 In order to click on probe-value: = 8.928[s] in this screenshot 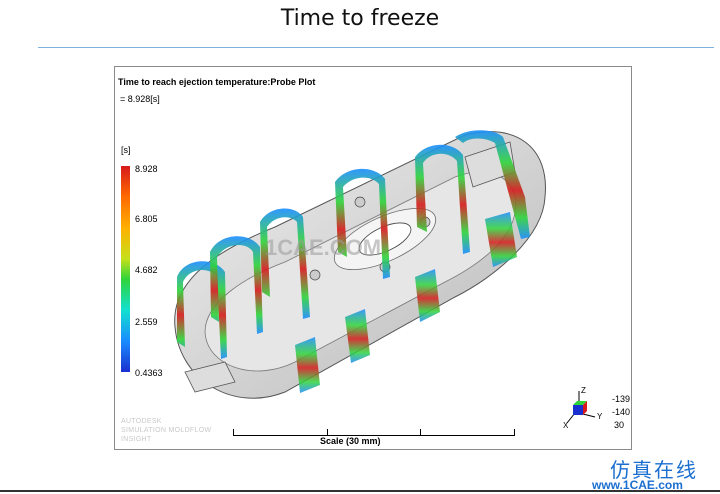, I will do `click(140, 99)`.